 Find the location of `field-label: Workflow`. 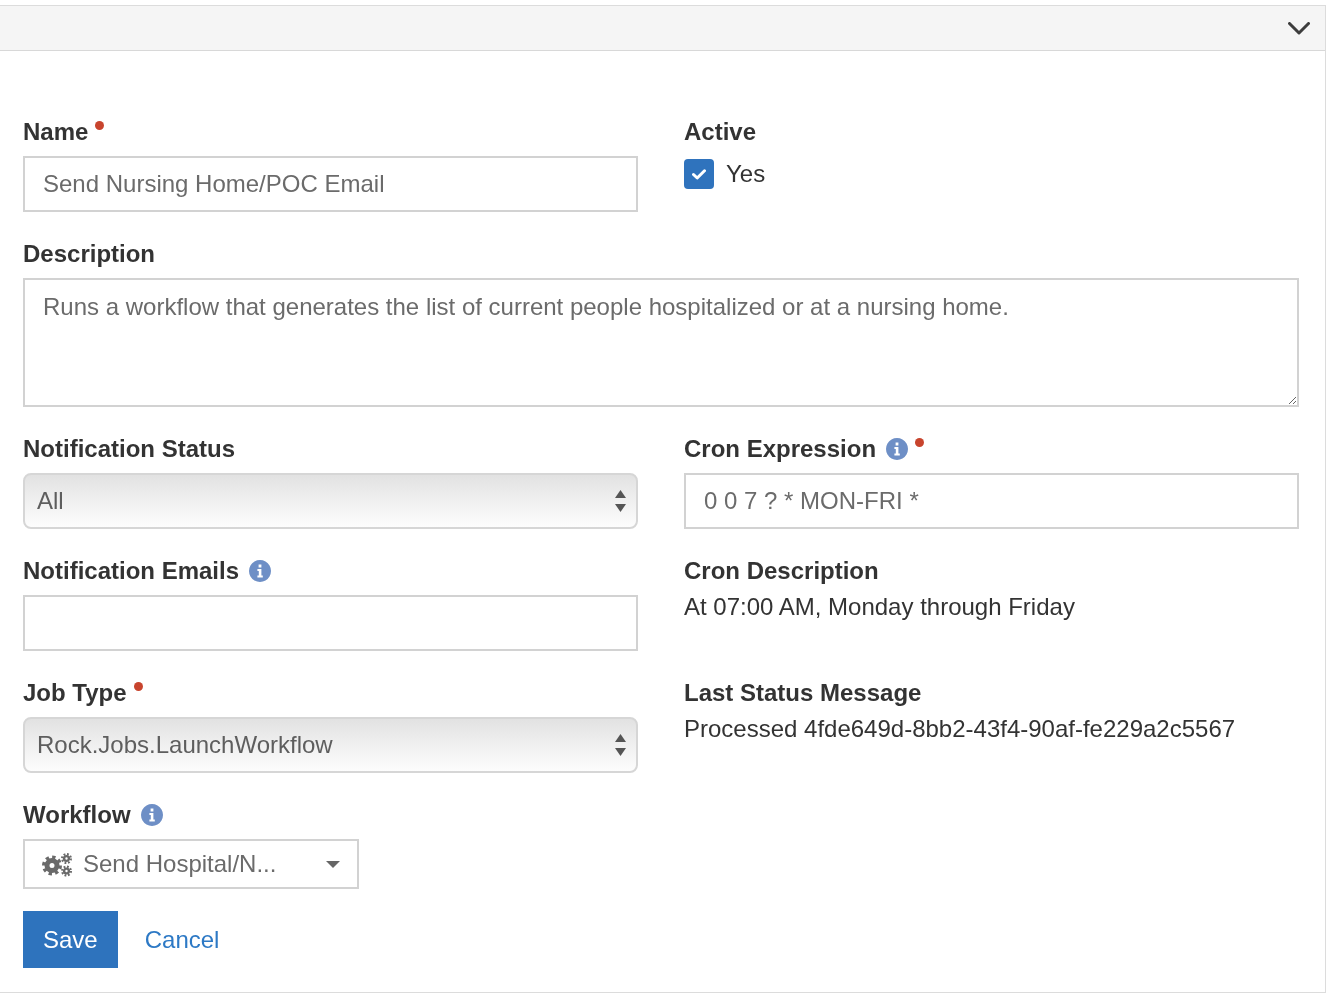

field-label: Workflow is located at coordinates (77, 815).